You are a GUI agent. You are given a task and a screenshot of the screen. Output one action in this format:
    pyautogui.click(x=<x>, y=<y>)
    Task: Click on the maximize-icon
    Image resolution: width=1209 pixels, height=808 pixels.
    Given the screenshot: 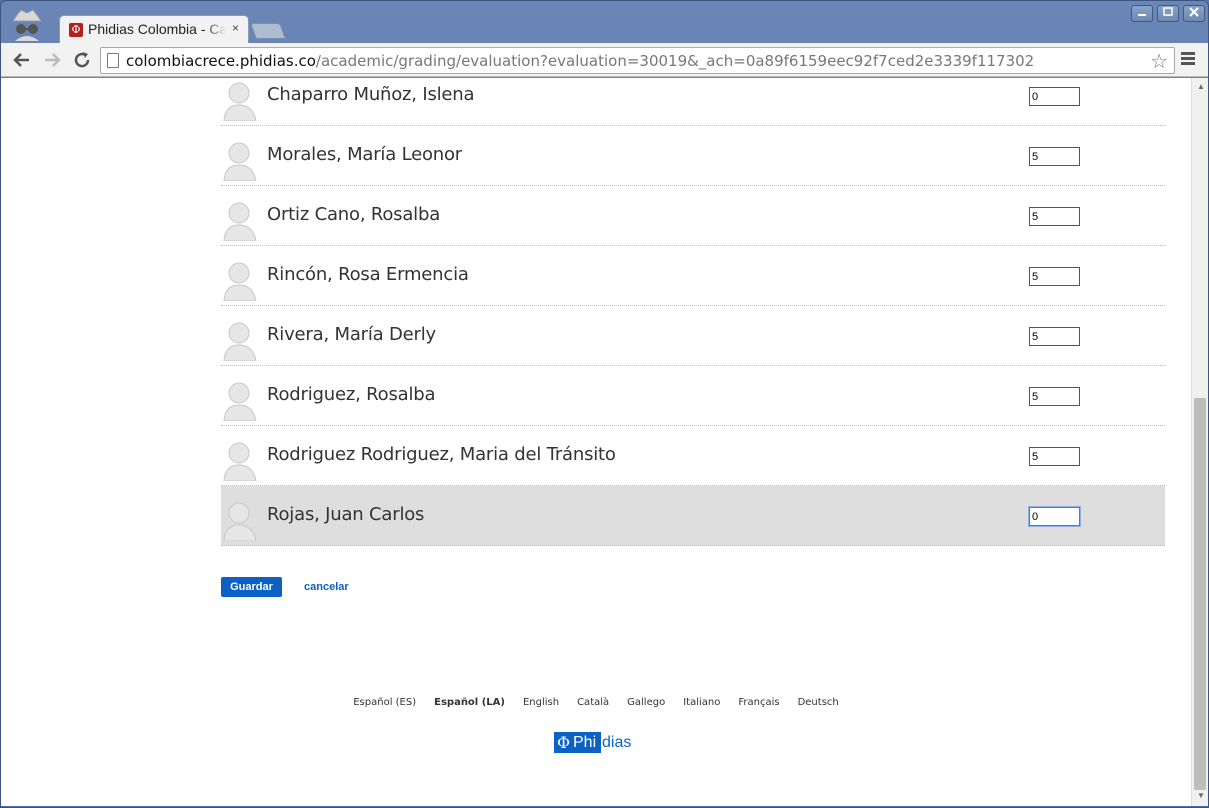 What is the action you would take?
    pyautogui.click(x=1168, y=13)
    